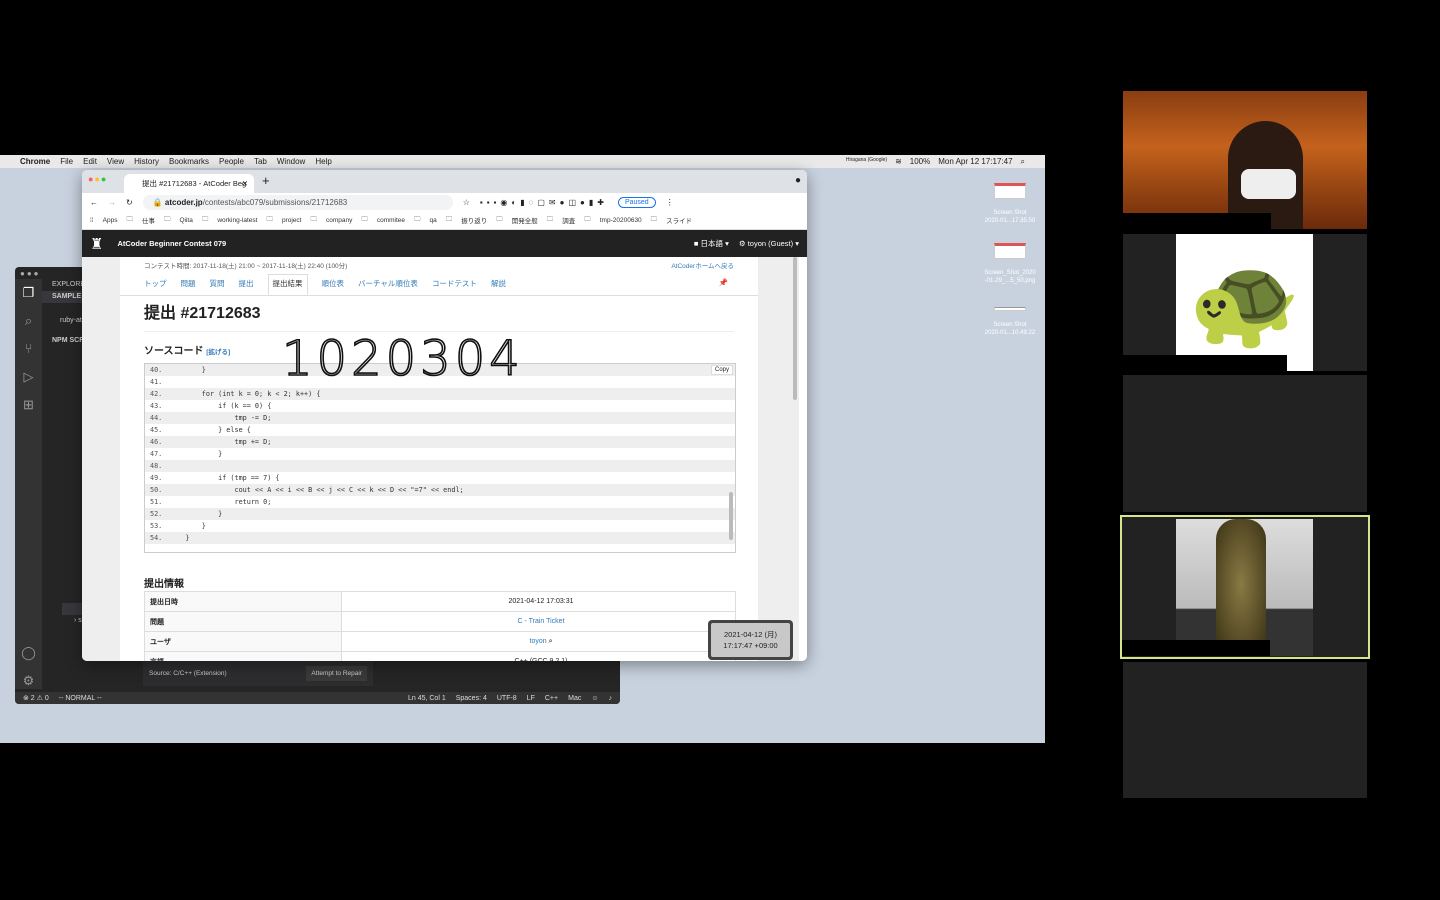 The width and height of the screenshot is (1440, 900). Describe the element at coordinates (148, 220) in the screenshot. I see `bookmark: 仕事` at that location.